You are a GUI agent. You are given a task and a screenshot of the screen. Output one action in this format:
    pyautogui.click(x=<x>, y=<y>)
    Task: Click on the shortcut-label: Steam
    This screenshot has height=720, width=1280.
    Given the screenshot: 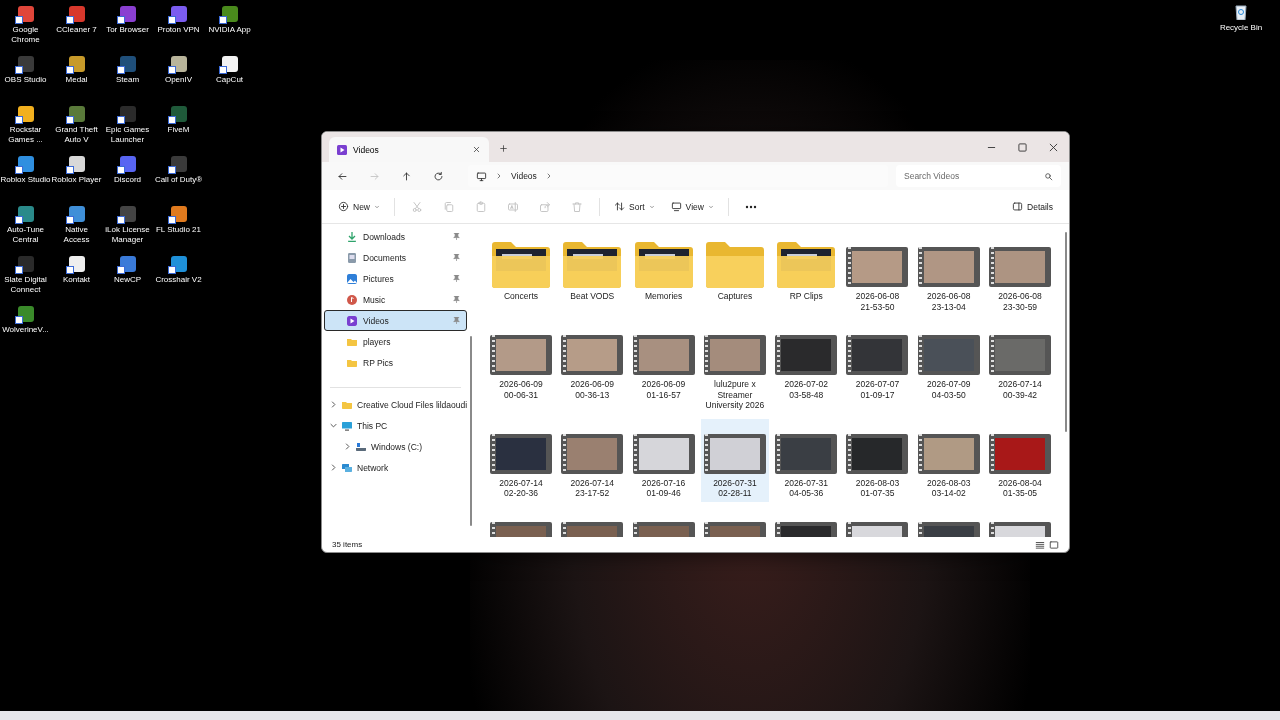 What is the action you would take?
    pyautogui.click(x=127, y=80)
    